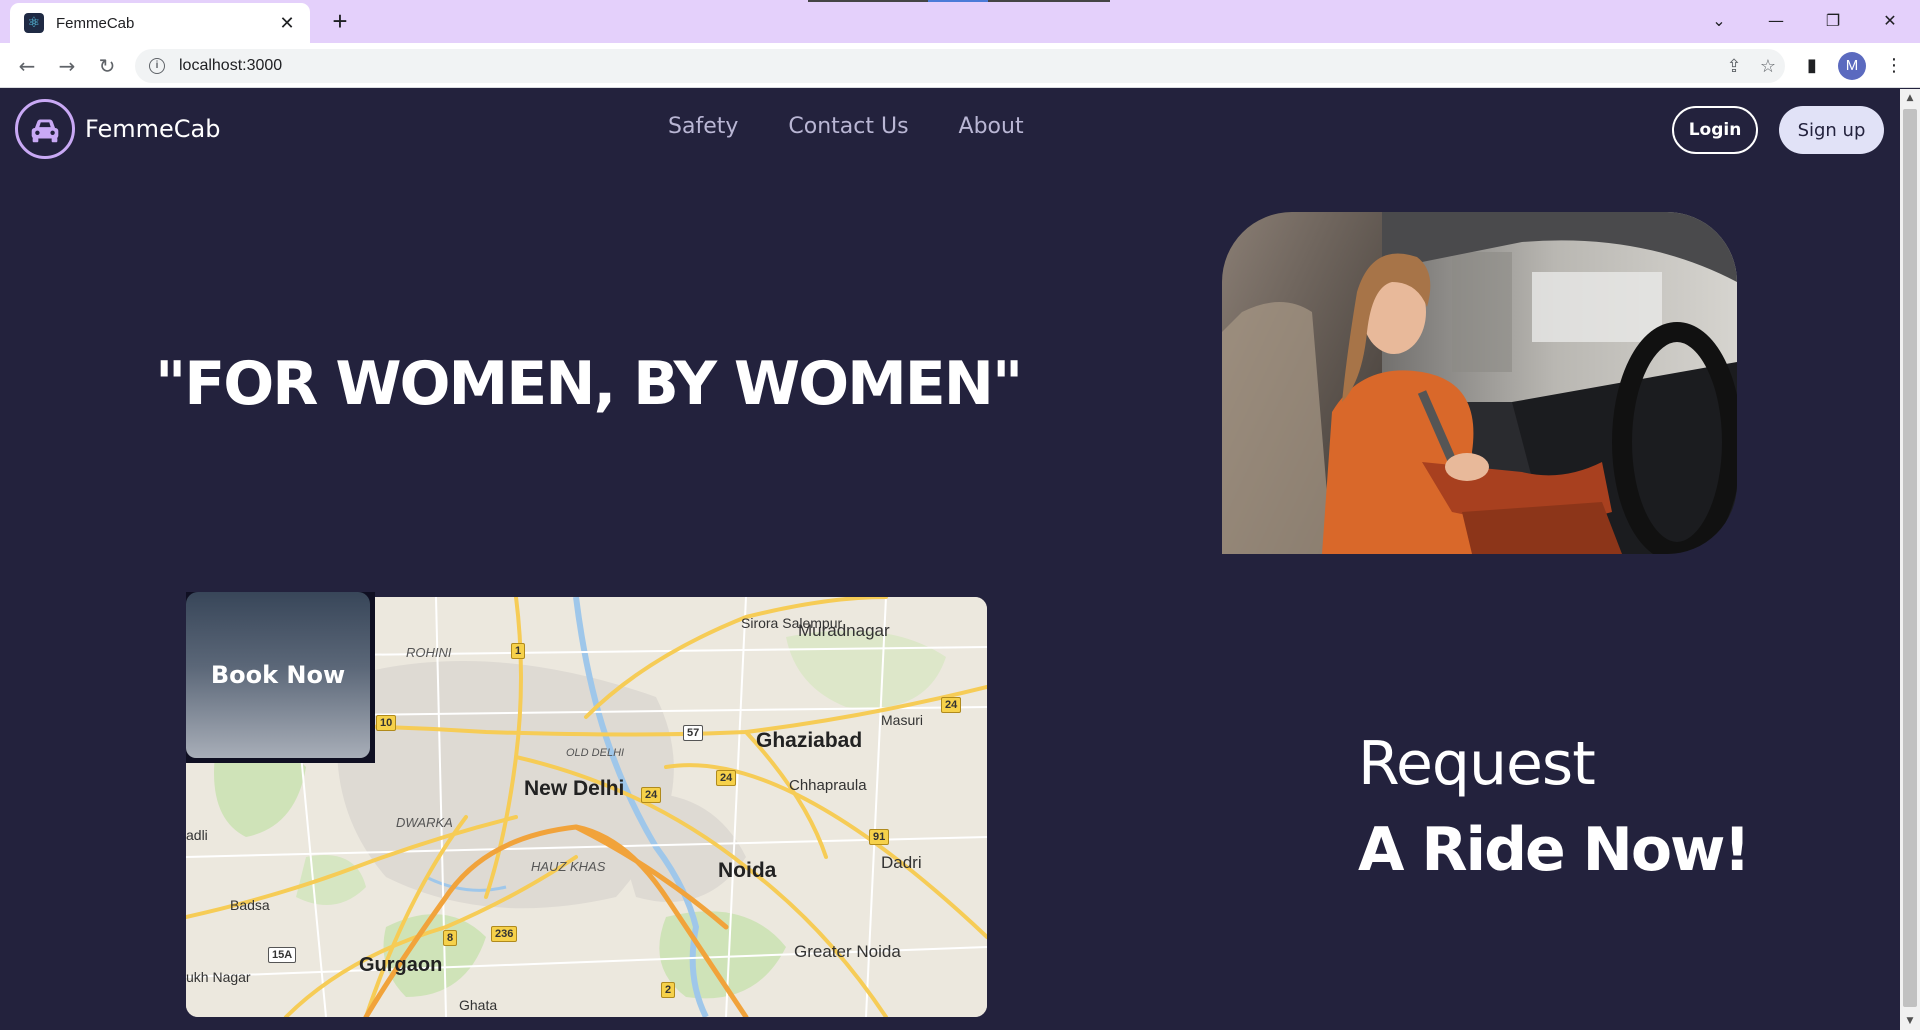  What do you see at coordinates (959, 1) in the screenshot?
I see `titlebar-indicator` at bounding box center [959, 1].